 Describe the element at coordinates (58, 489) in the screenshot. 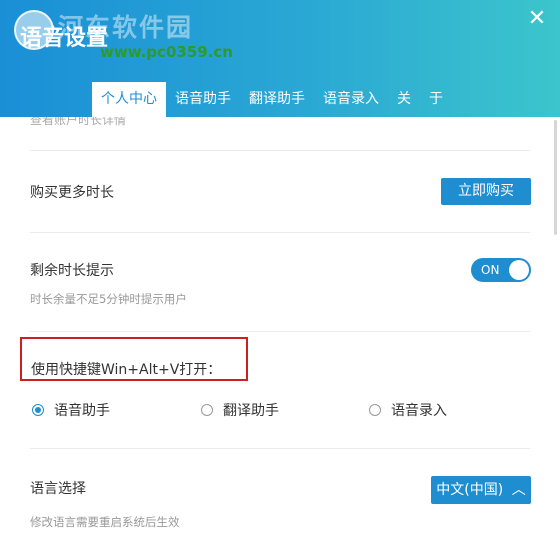

I see `language-label: 语言选择` at that location.